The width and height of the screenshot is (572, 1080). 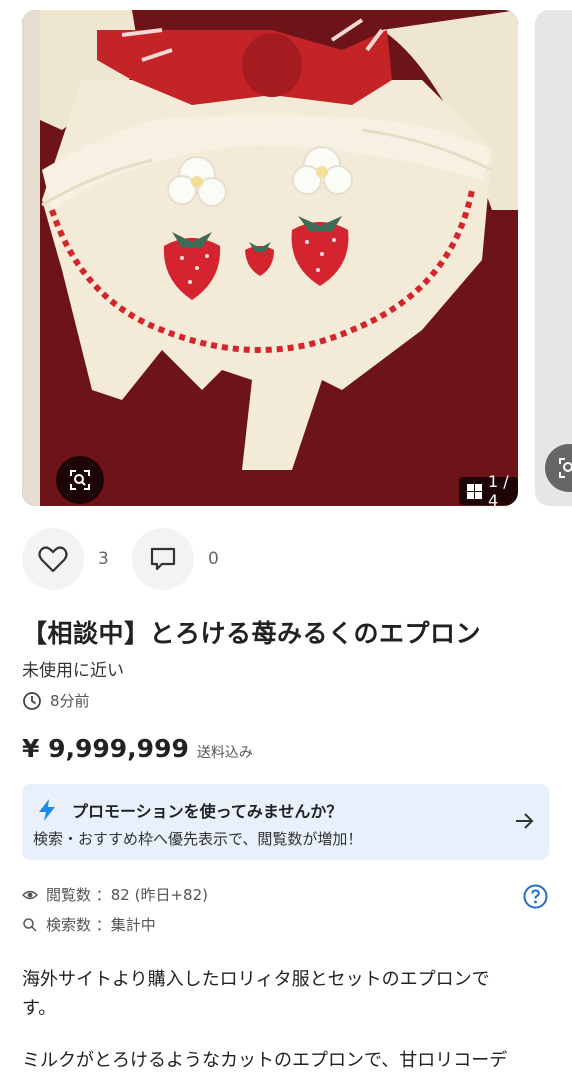 What do you see at coordinates (39, 1008) in the screenshot?
I see `description-line: す。` at bounding box center [39, 1008].